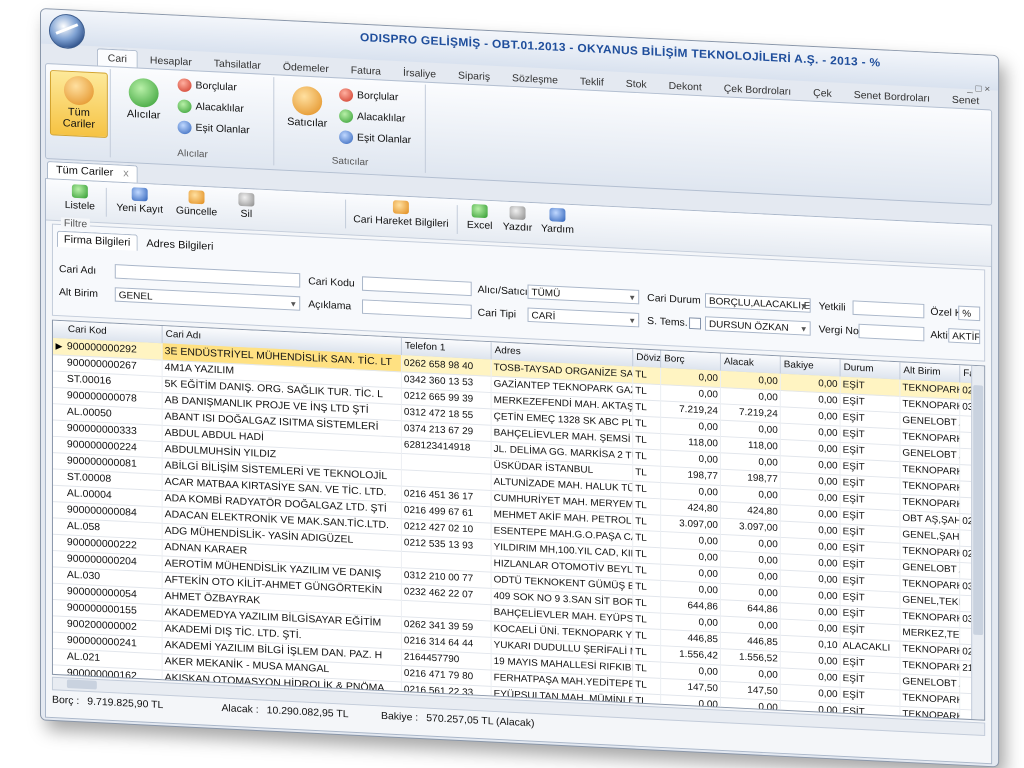  Describe the element at coordinates (97, 240) in the screenshot. I see `tab-firma-bilgileri: Firma Bilgileri` at that location.